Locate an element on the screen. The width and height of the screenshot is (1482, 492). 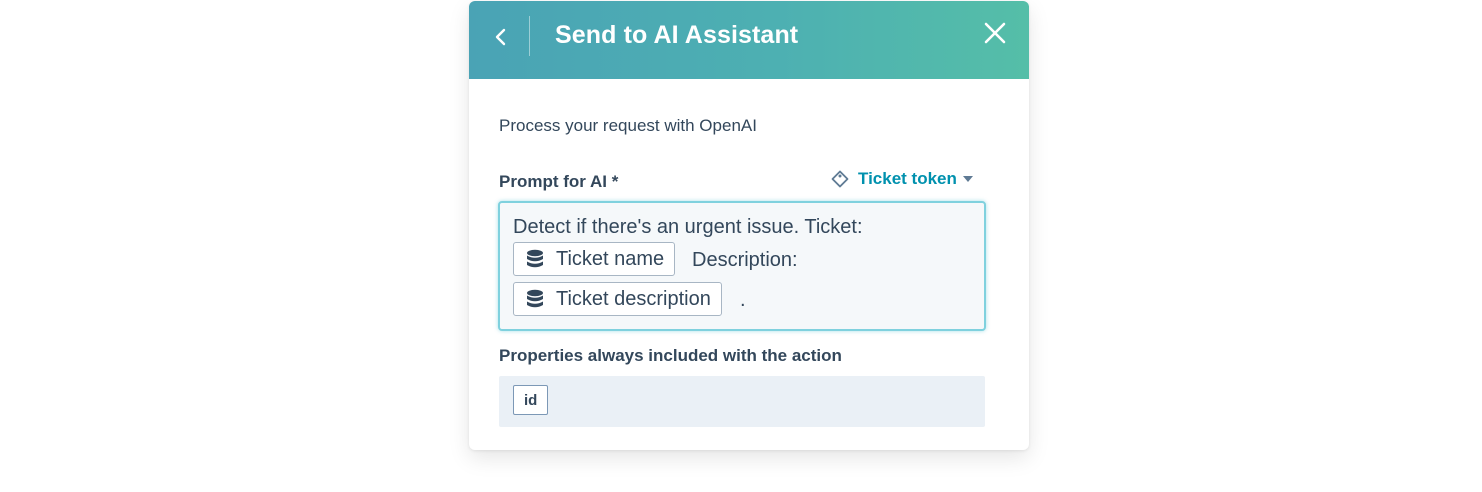
header-divider is located at coordinates (529, 36).